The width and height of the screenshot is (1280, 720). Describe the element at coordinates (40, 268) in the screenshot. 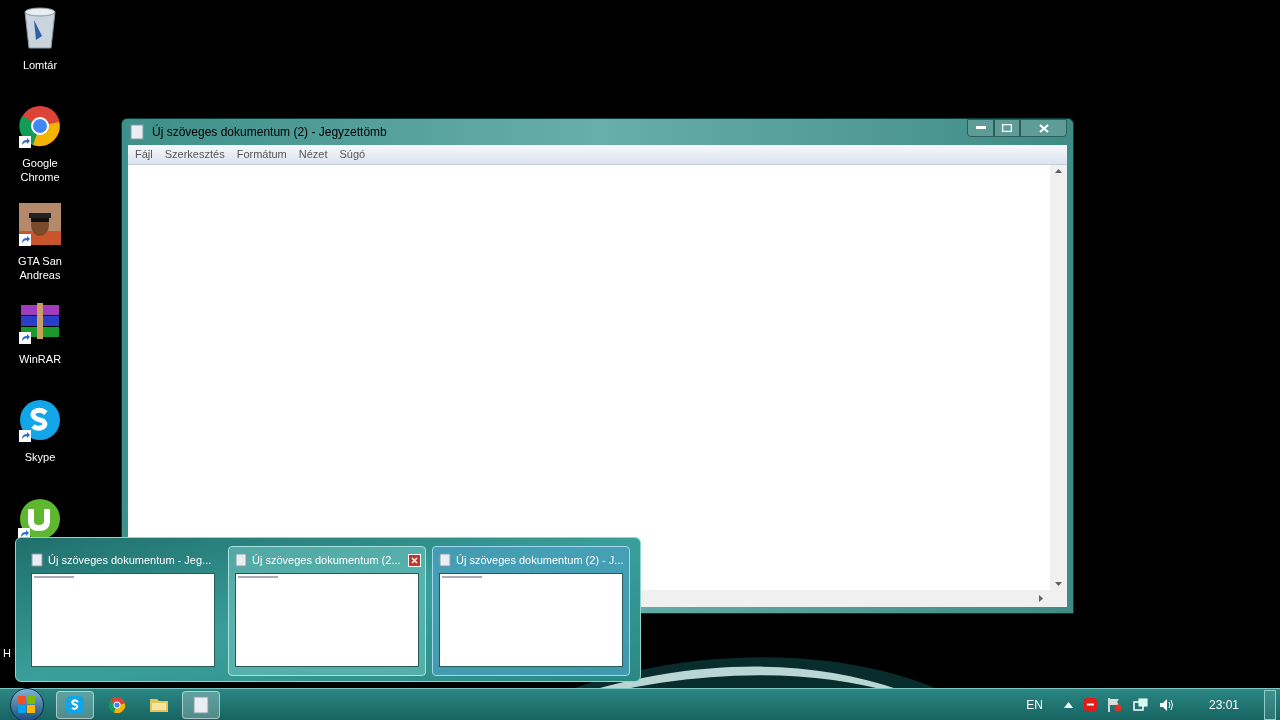

I see `desktop-icon-label: GTA San Andreas` at that location.